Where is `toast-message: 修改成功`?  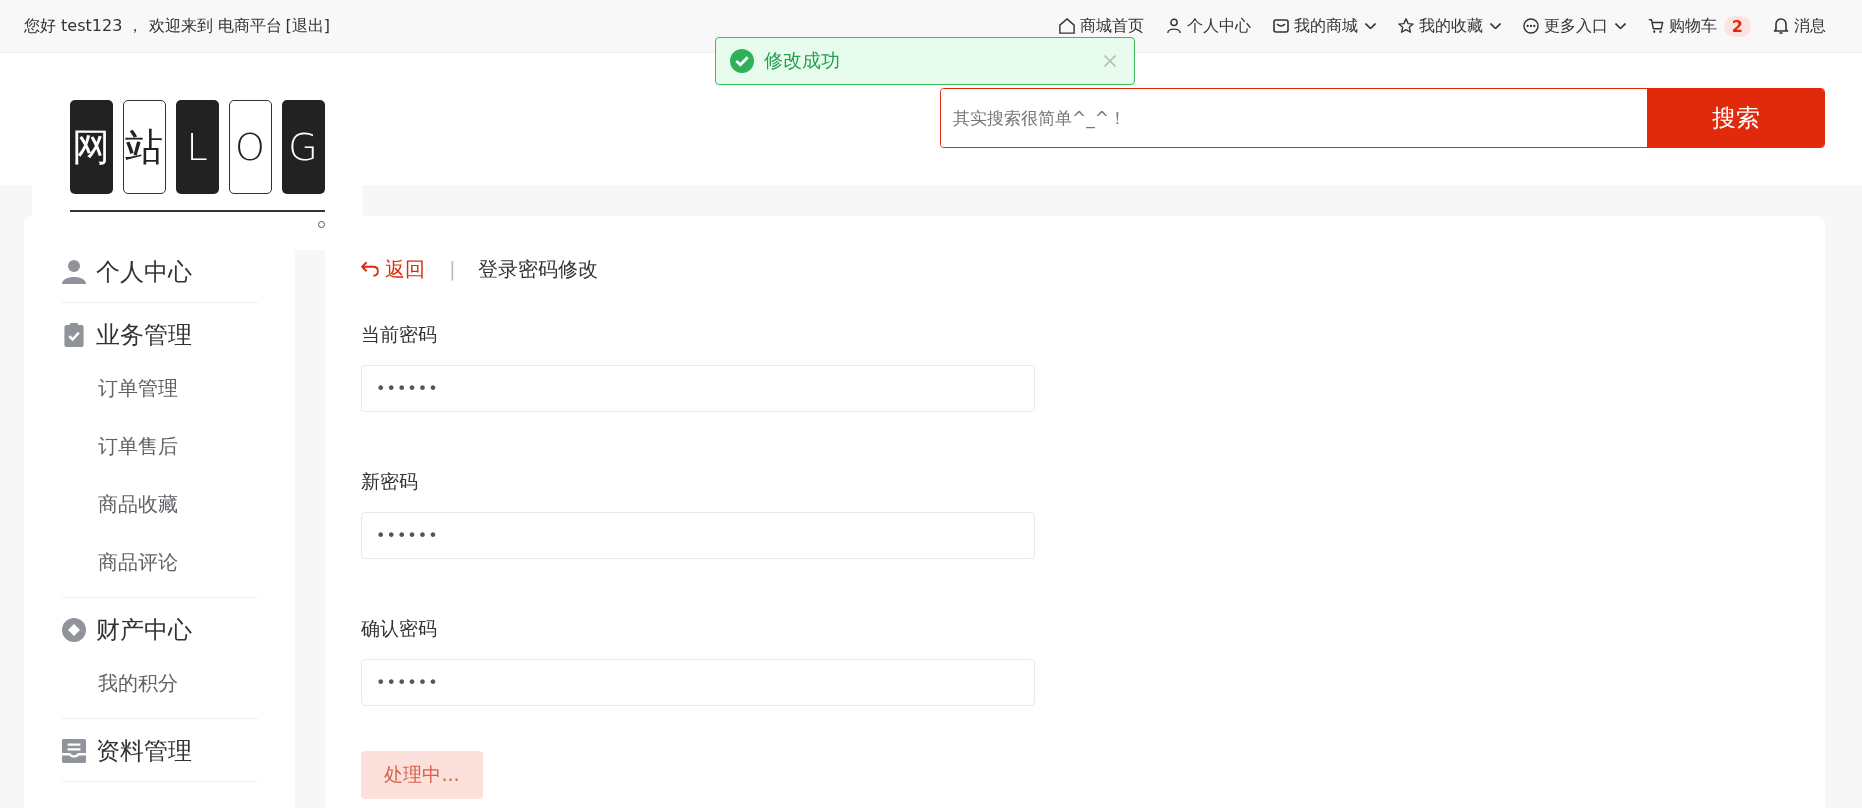
toast-message: 修改成功 is located at coordinates (802, 60).